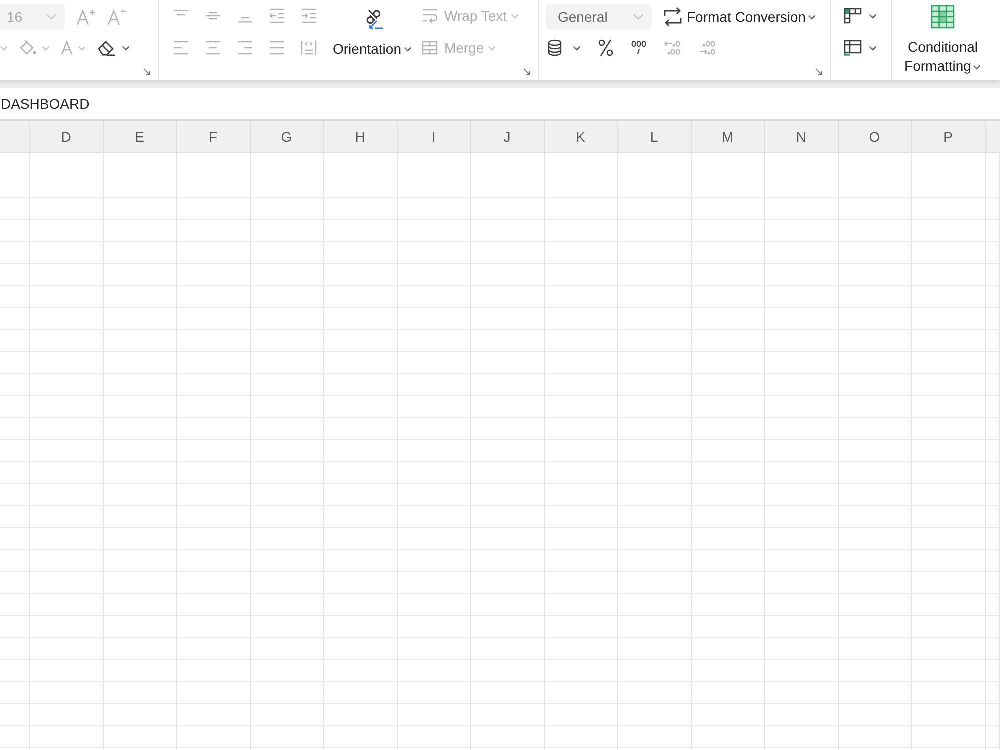 The width and height of the screenshot is (1000, 750). Describe the element at coordinates (949, 136) in the screenshot. I see `column-header: P` at that location.